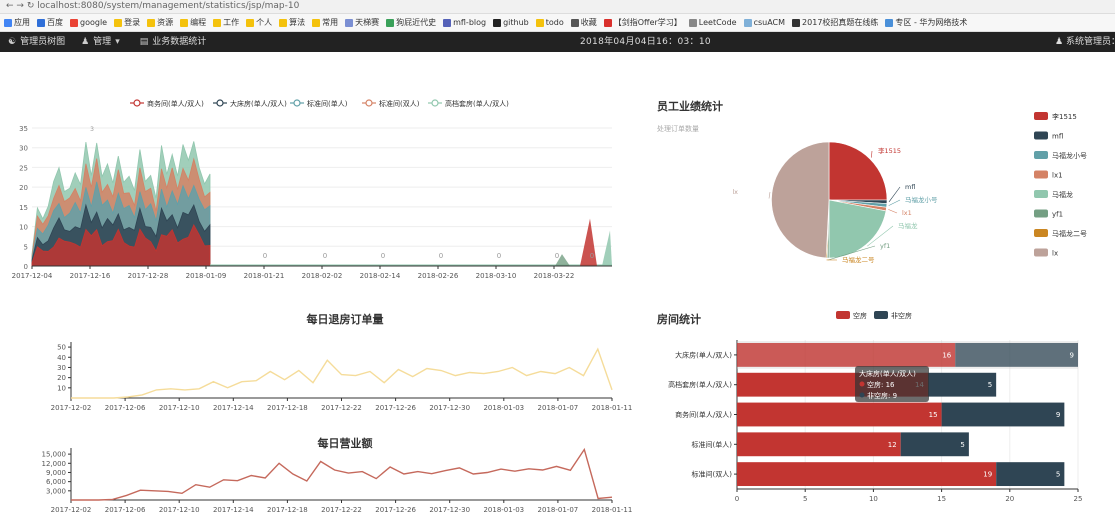 This screenshot has width=1115, height=517. Describe the element at coordinates (327, 103) in the screenshot. I see `area-legend-label: 标准间(单人)` at that location.